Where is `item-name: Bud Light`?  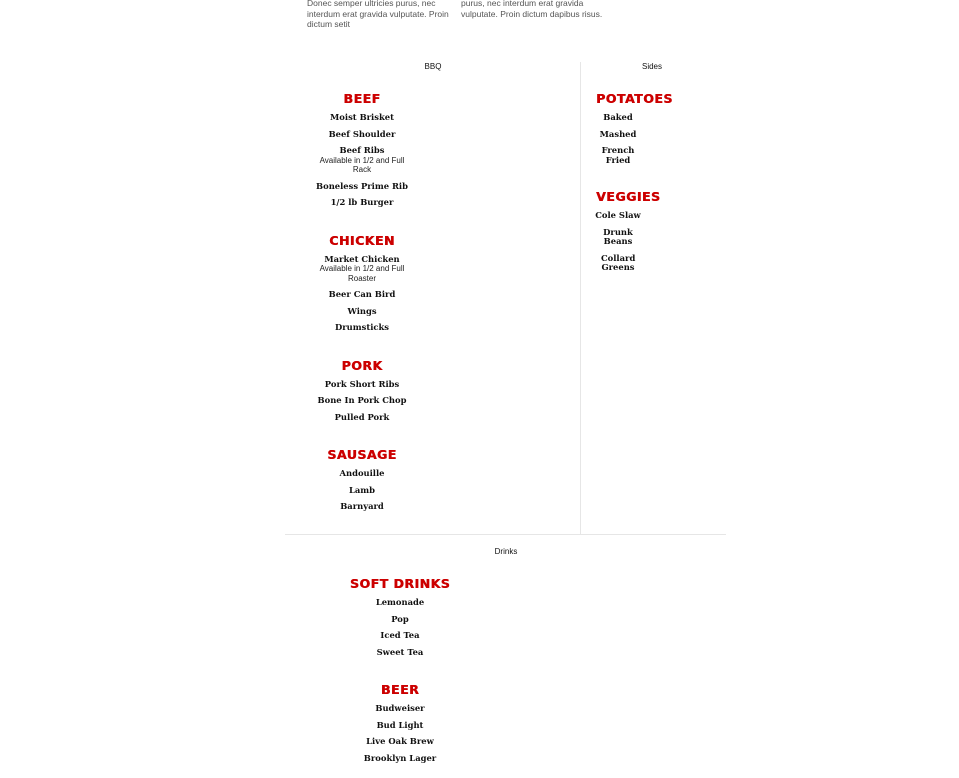
item-name: Bud Light is located at coordinates (400, 724).